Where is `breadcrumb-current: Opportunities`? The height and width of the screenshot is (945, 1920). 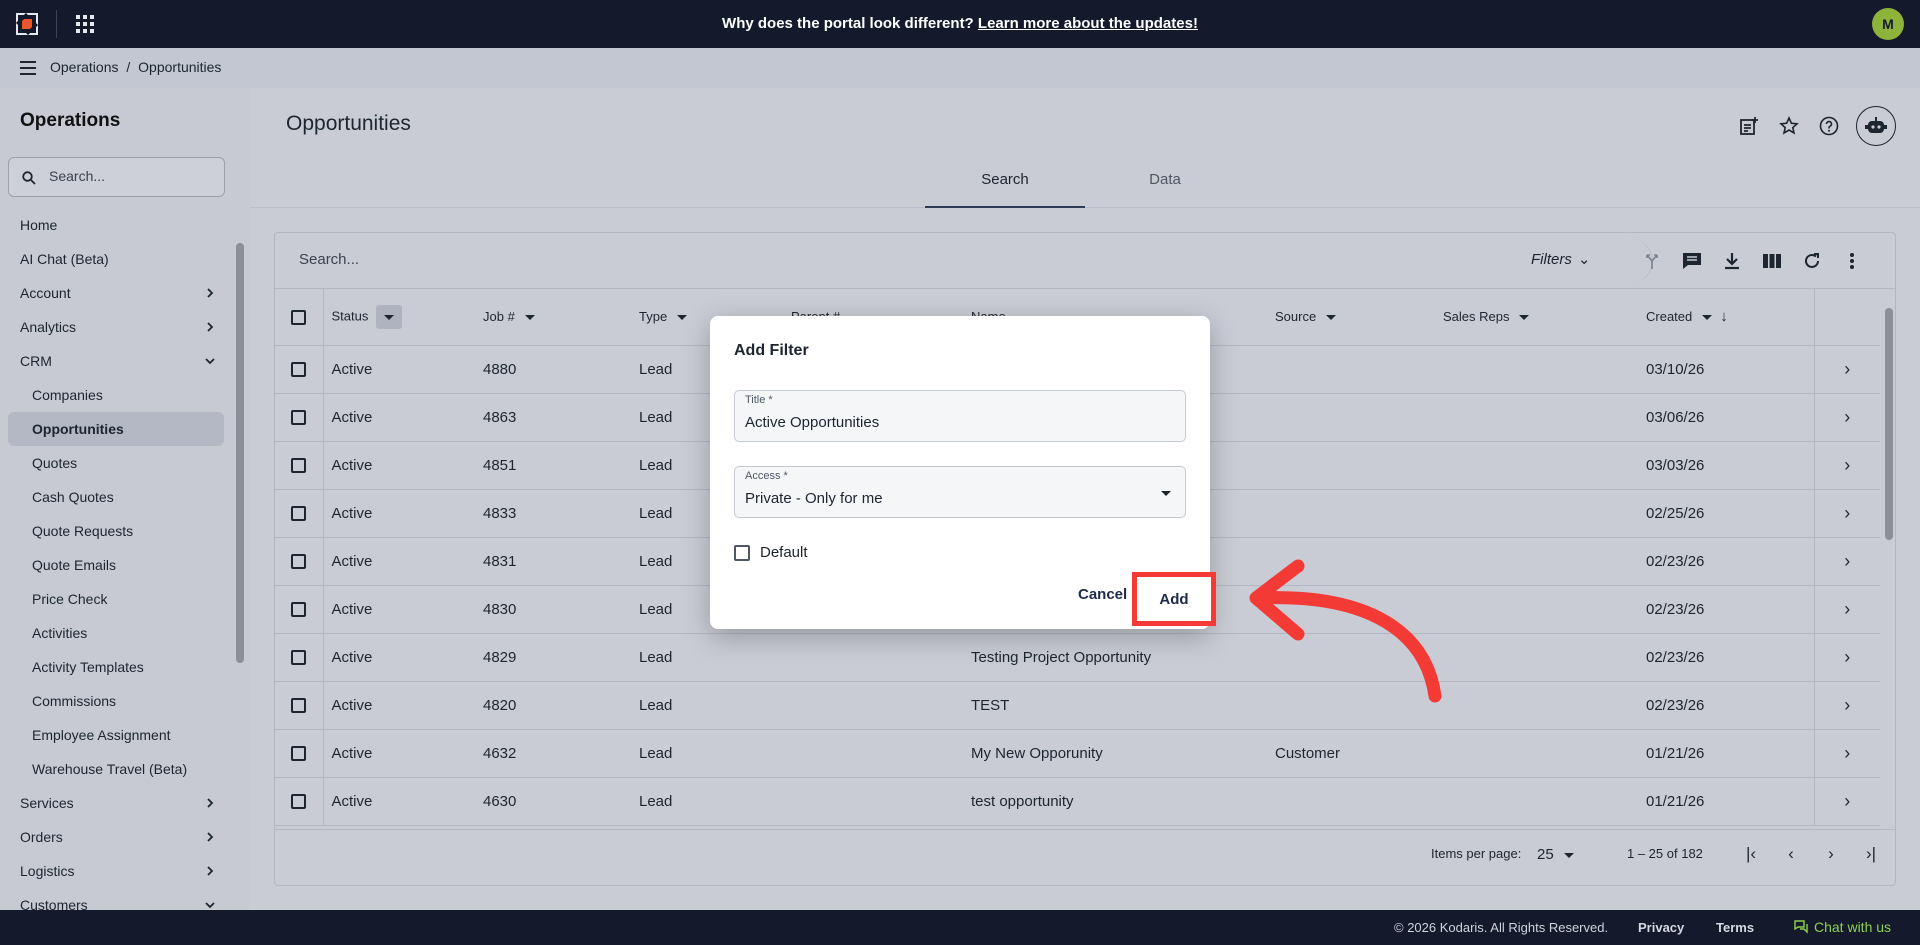
breadcrumb-current: Opportunities is located at coordinates (179, 67).